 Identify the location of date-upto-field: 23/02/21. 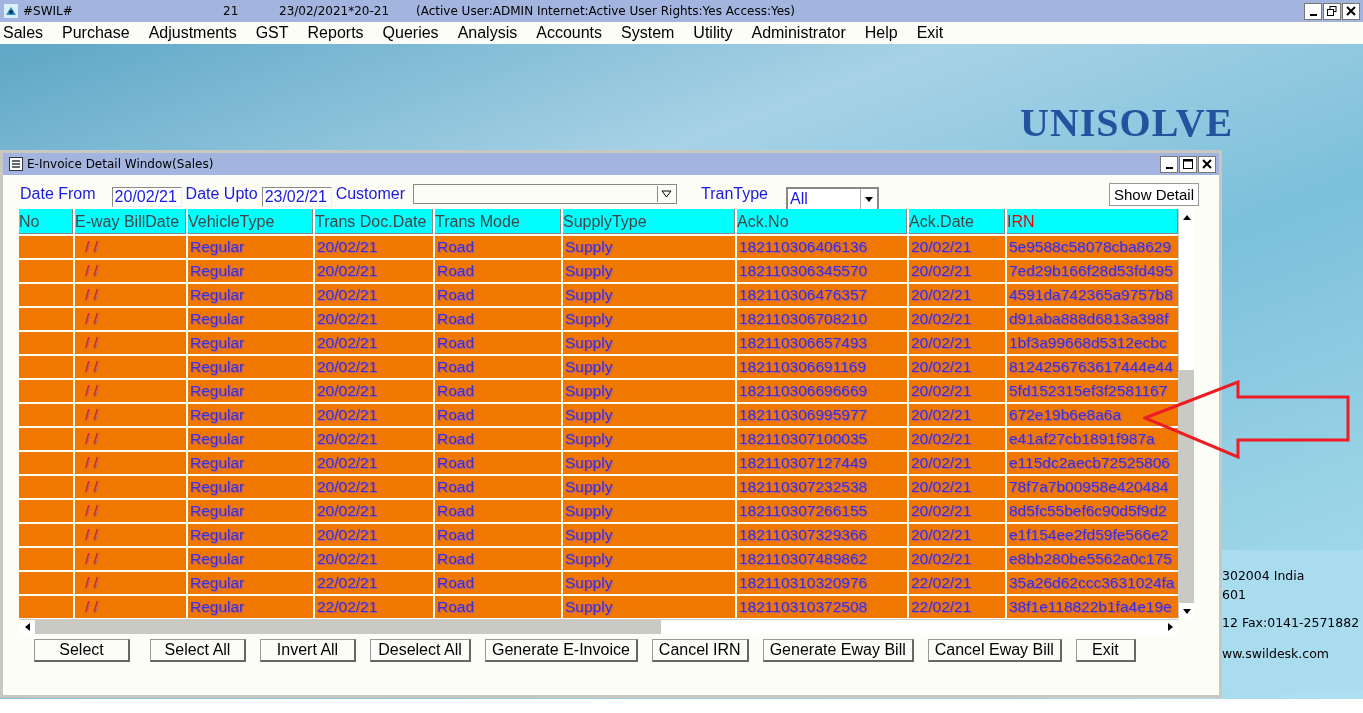
(296, 197).